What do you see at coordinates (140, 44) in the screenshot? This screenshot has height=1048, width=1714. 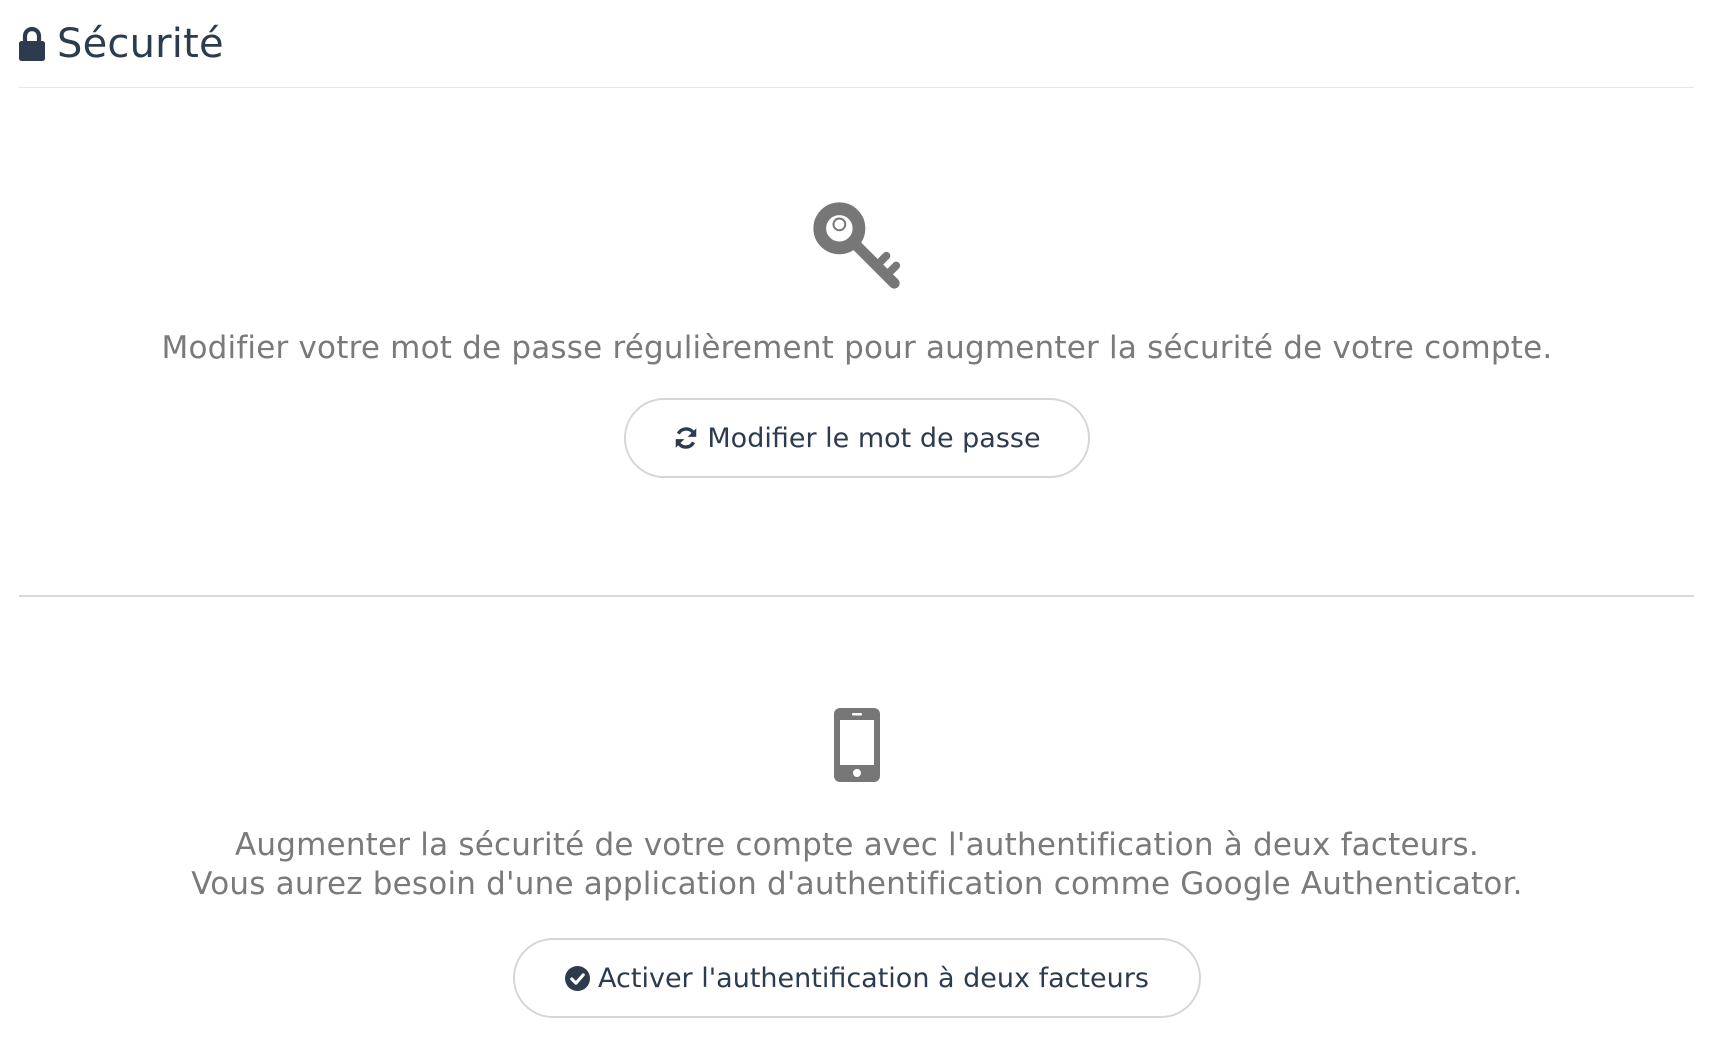 I see `page-title: Sécurité` at bounding box center [140, 44].